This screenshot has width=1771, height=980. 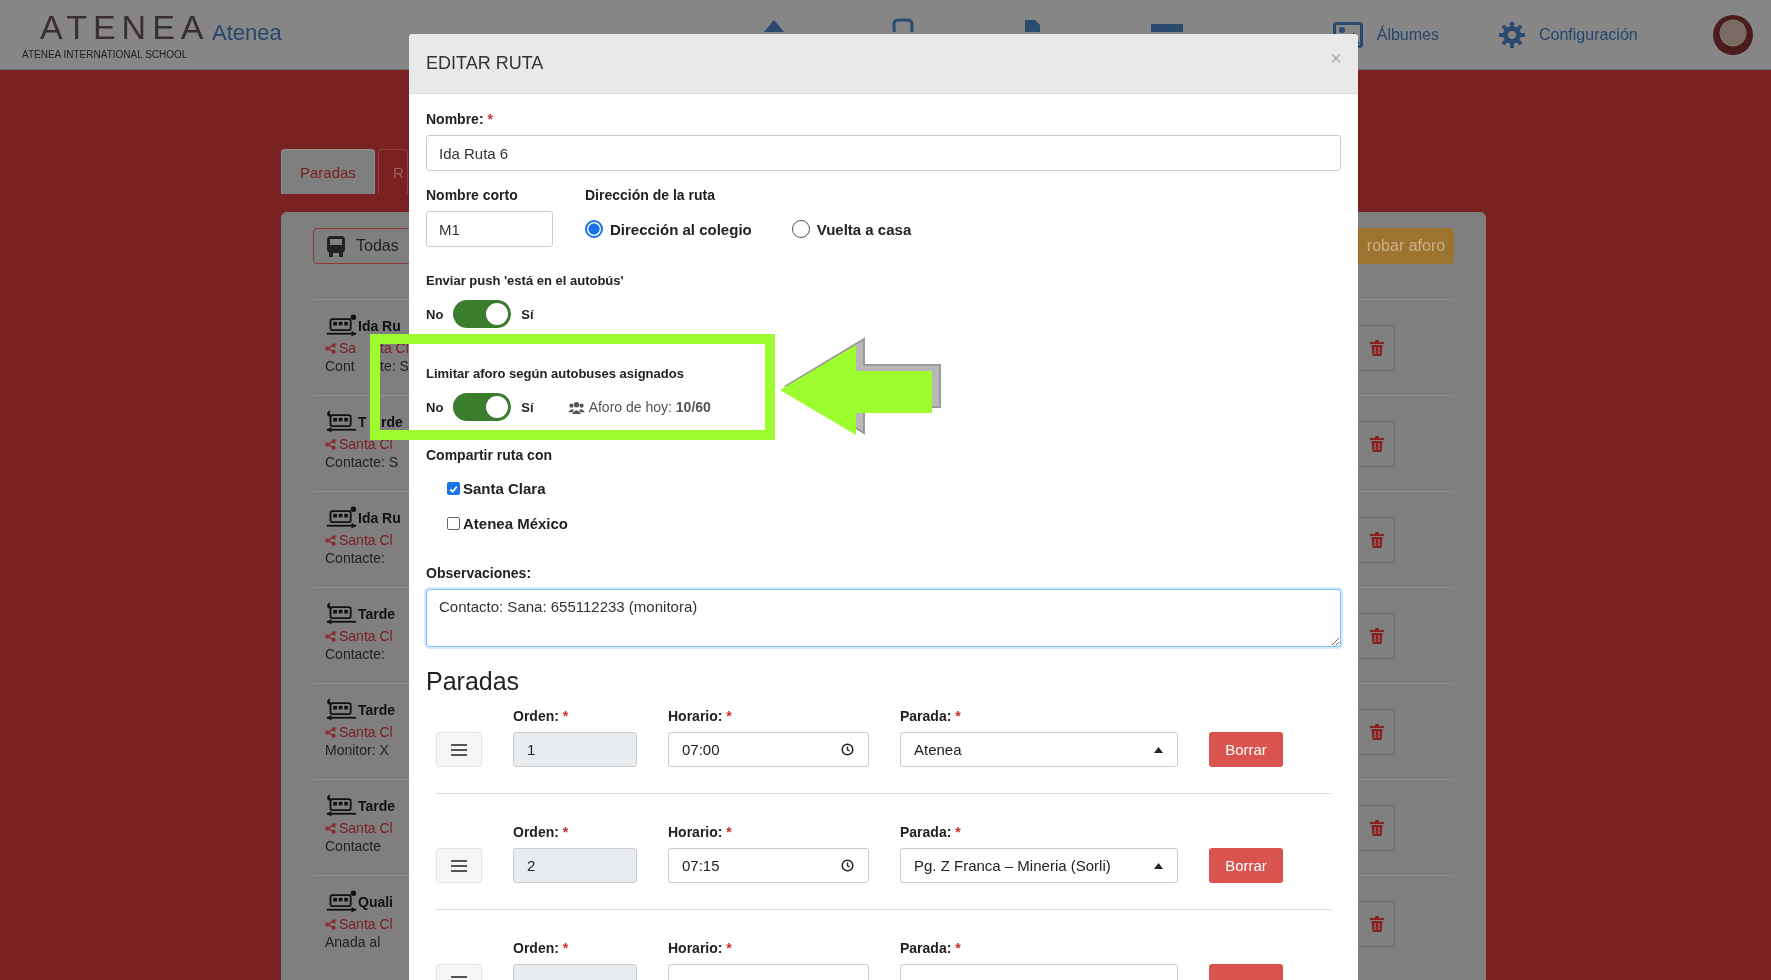 What do you see at coordinates (394, 366) in the screenshot?
I see `route-note: te: S` at bounding box center [394, 366].